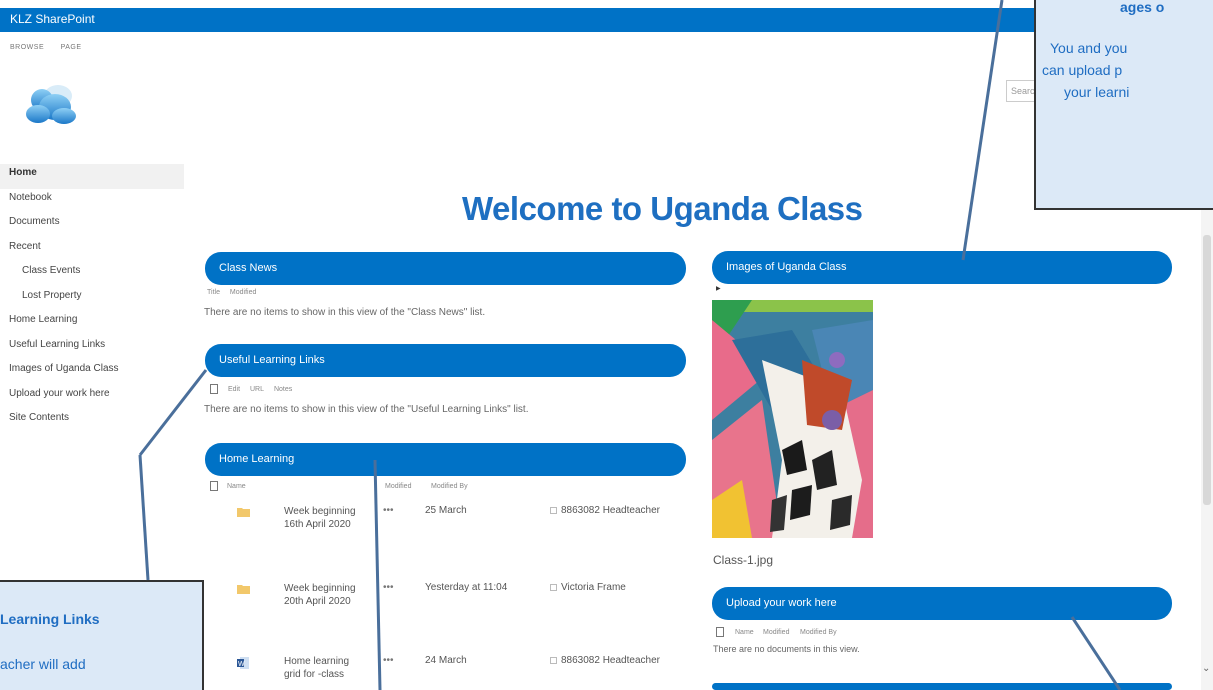 The height and width of the screenshot is (690, 1213). I want to click on pointer-line-links-angle, so click(173, 412).